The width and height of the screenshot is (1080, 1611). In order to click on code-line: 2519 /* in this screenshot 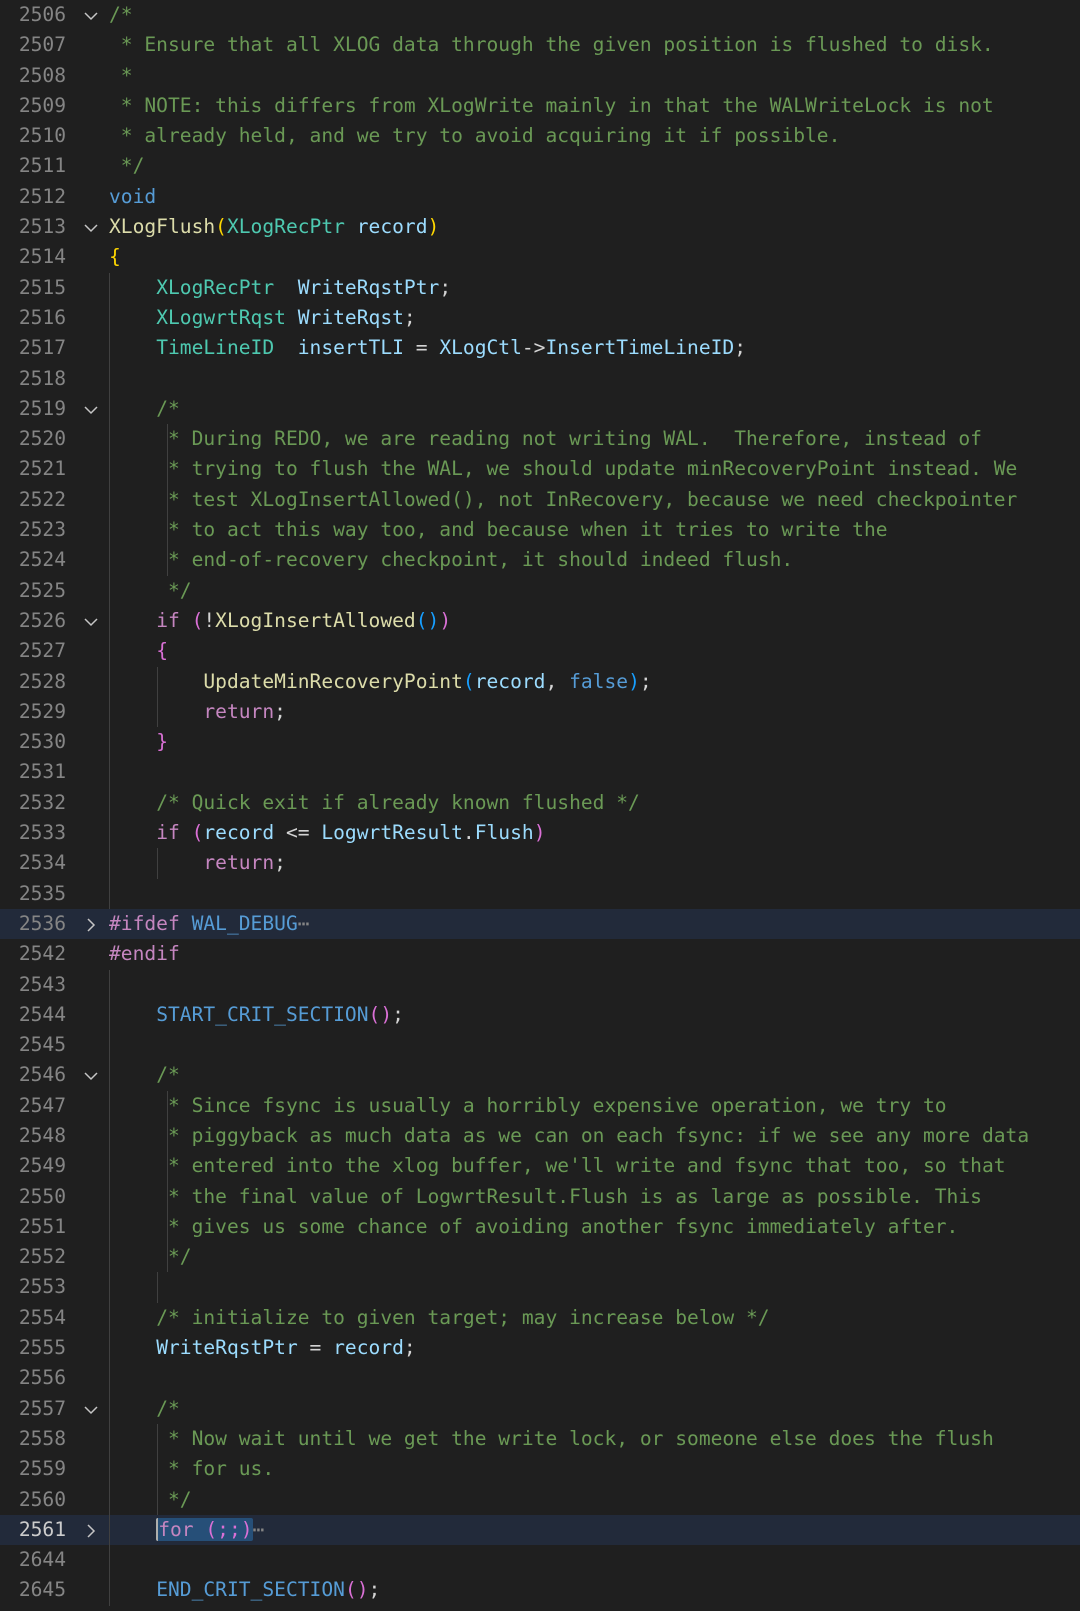, I will do `click(540, 409)`.